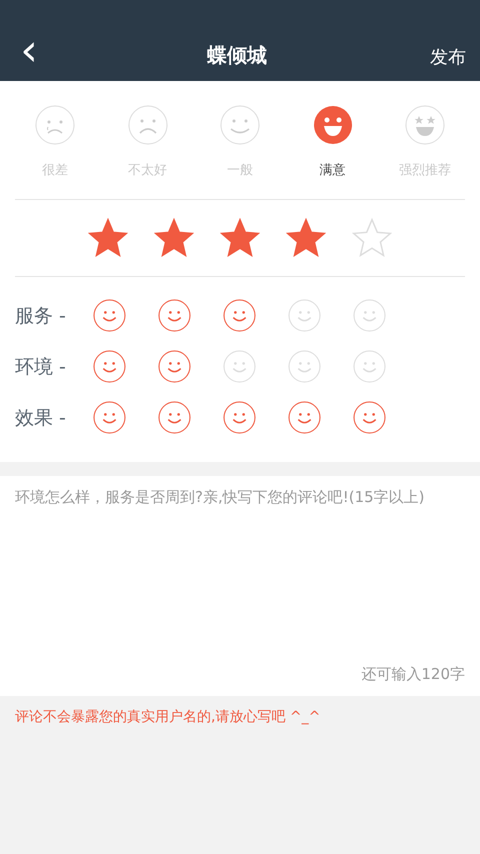 The height and width of the screenshot is (854, 480). Describe the element at coordinates (29, 51) in the screenshot. I see `back-button: ‹` at that location.